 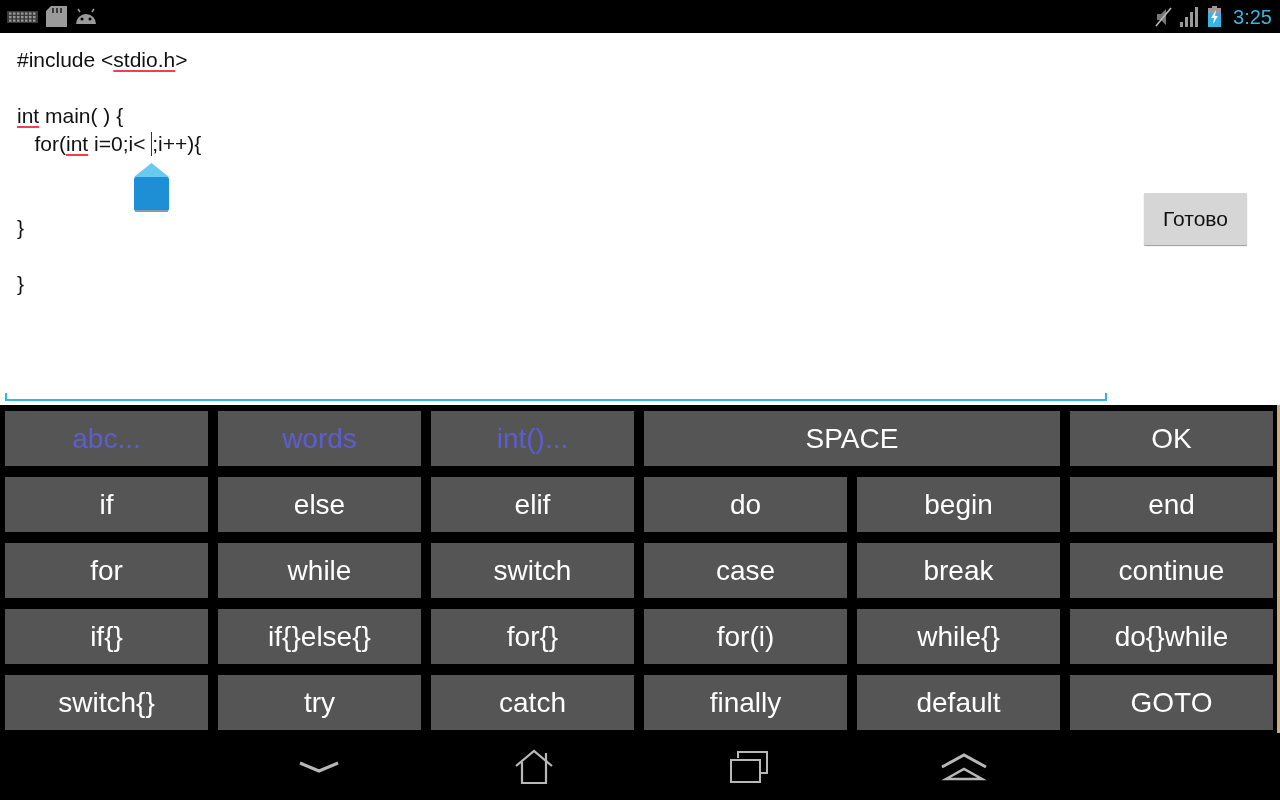 What do you see at coordinates (56, 16) in the screenshot?
I see `sd-card-icon` at bounding box center [56, 16].